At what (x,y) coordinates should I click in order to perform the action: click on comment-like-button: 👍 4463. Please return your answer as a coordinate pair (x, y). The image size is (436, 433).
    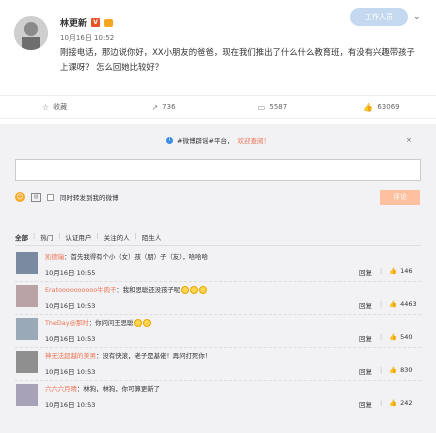
    Looking at the image, I should click on (403, 304).